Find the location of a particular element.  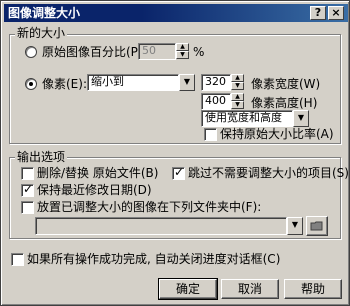

close-title-button: × is located at coordinates (336, 13).